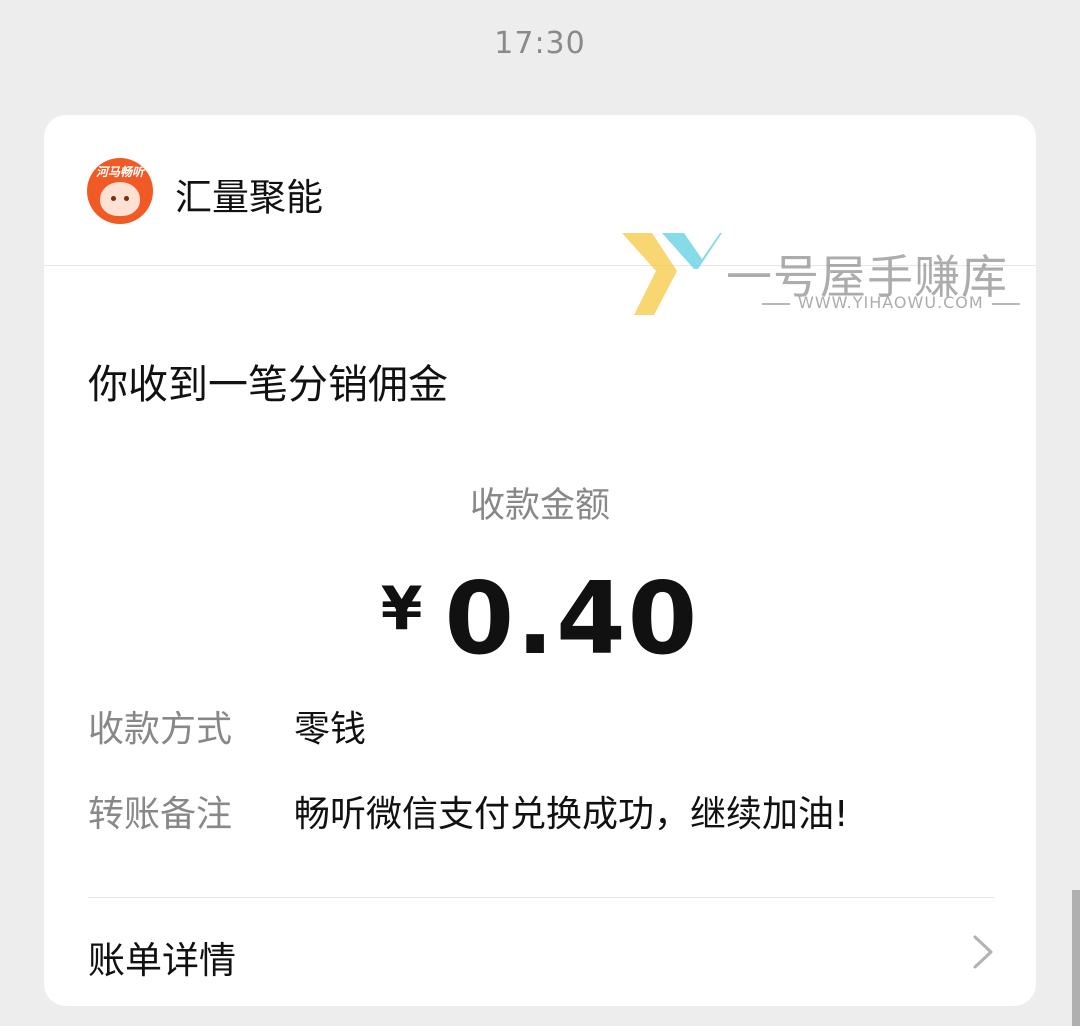 The height and width of the screenshot is (1026, 1080). I want to click on payment-method-label: 收款方式, so click(160, 729).